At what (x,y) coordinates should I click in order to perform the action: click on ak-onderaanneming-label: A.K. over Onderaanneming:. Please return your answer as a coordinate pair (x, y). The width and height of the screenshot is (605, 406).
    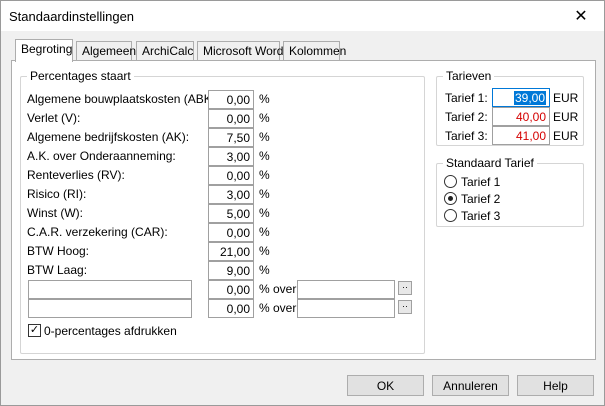
    Looking at the image, I should click on (101, 156).